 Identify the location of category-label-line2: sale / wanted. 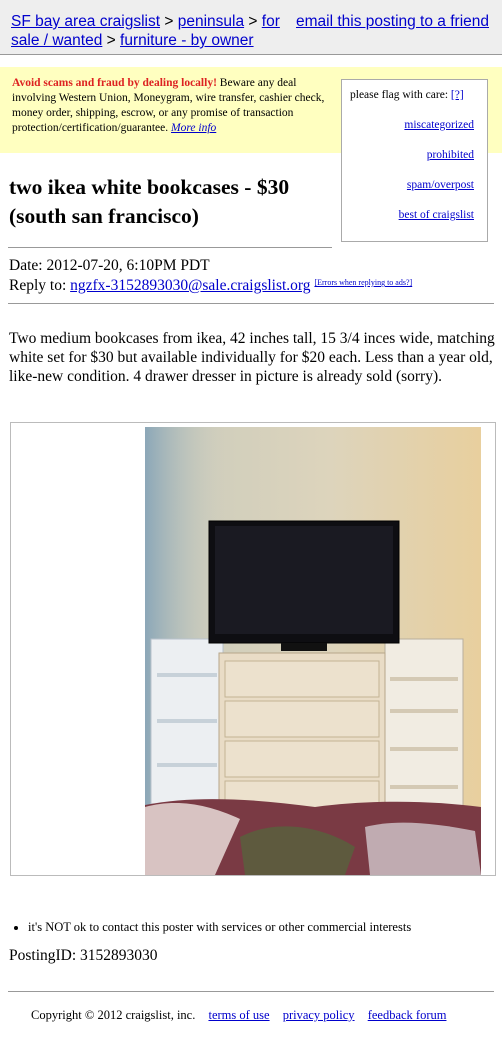
(57, 40).